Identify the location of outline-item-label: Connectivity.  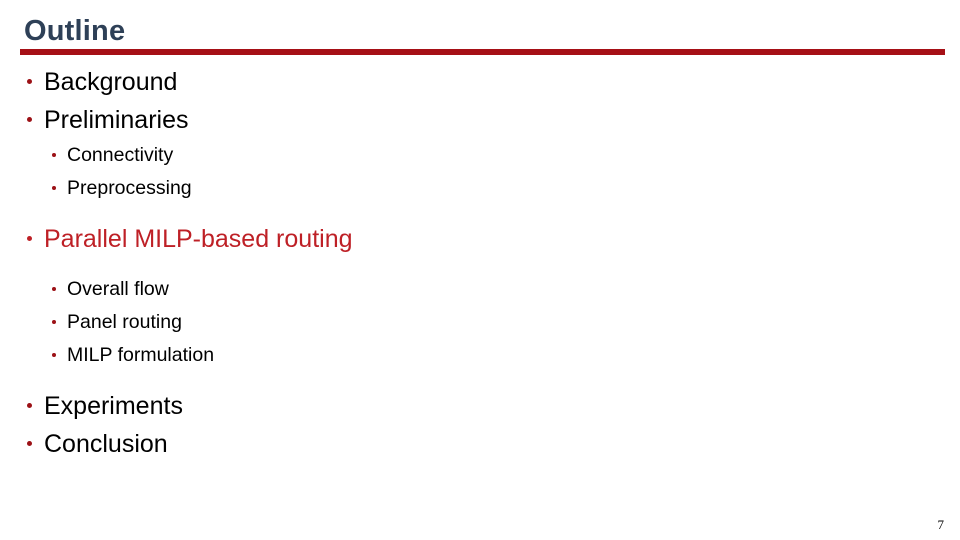
(120, 155).